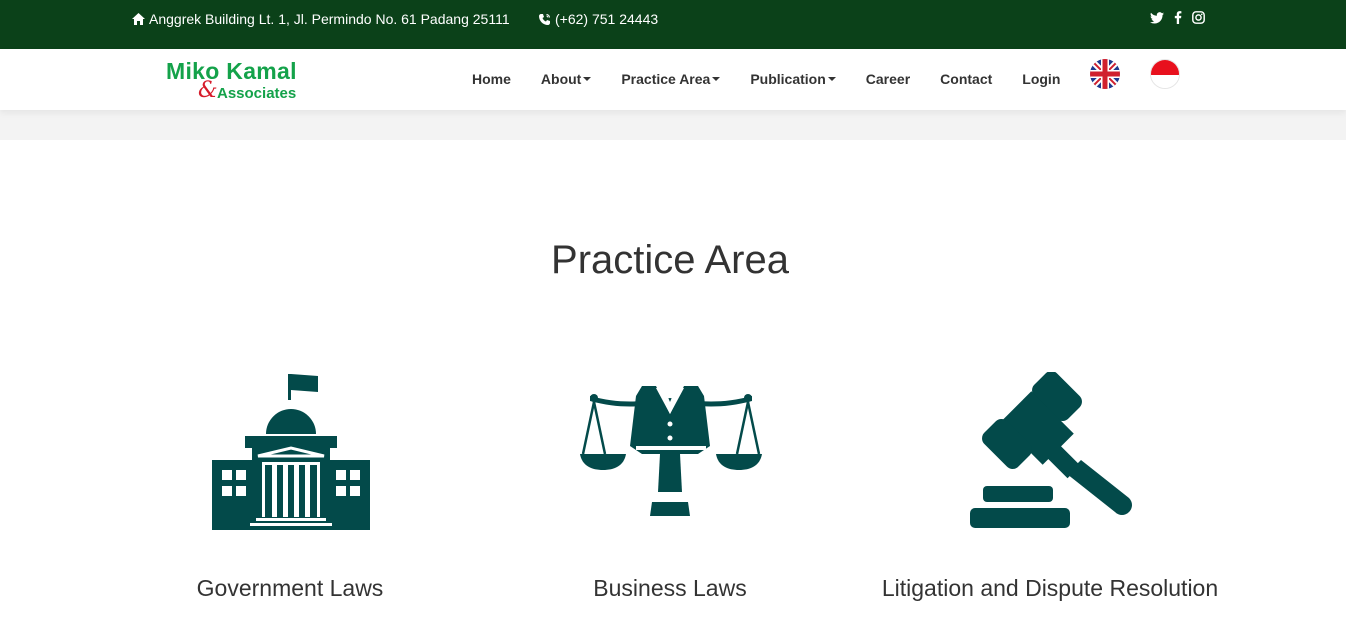  I want to click on page-title: Practice Area, so click(670, 260).